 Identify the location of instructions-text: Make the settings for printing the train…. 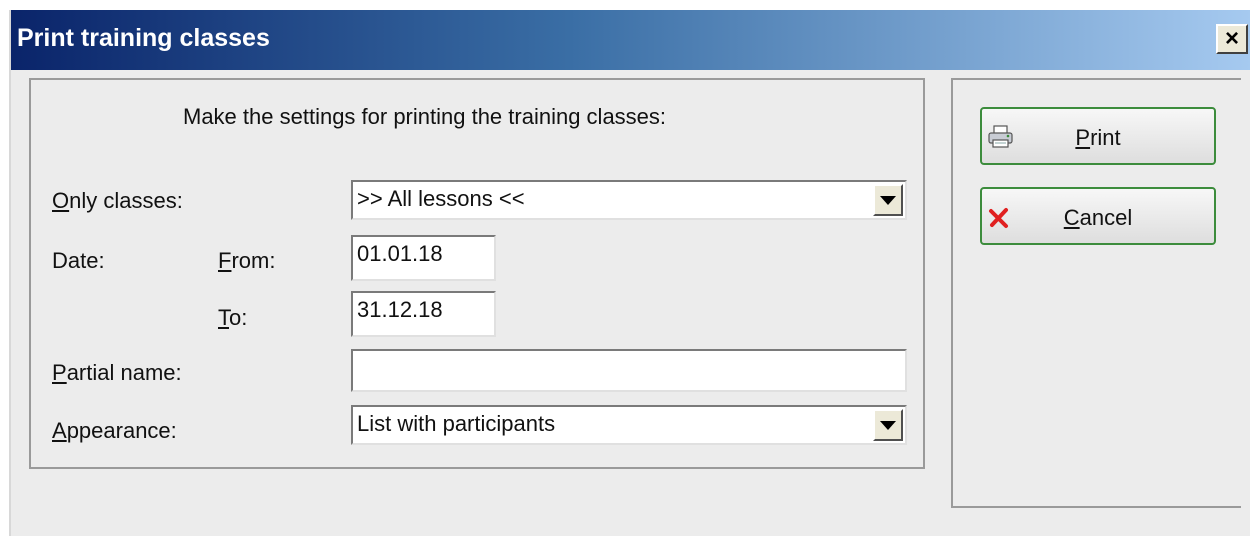
(425, 116).